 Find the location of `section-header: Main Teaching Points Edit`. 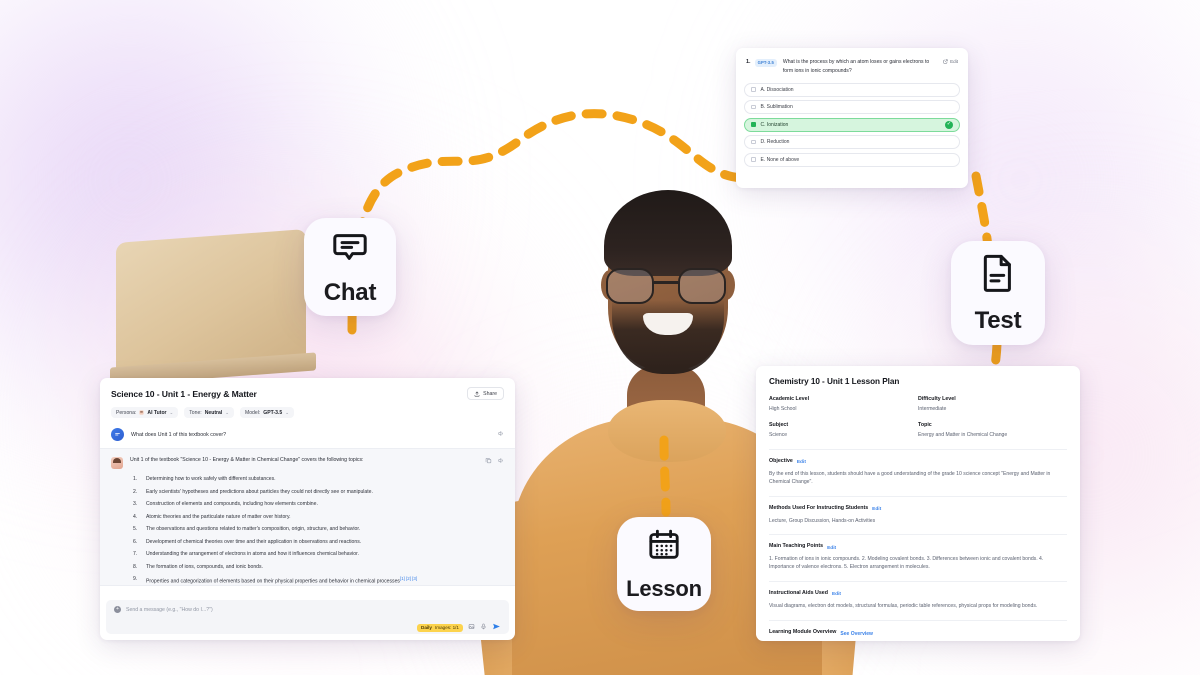

section-header: Main Teaching Points Edit is located at coordinates (918, 548).